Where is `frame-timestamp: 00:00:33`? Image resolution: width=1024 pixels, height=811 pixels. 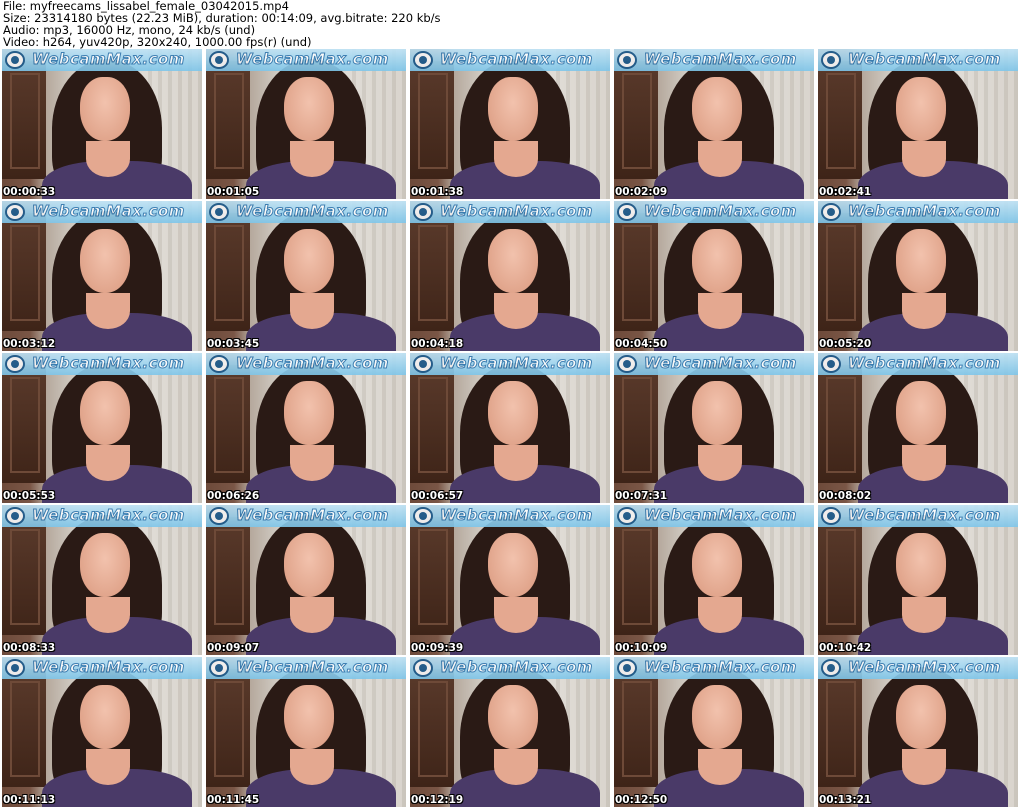
frame-timestamp: 00:00:33 is located at coordinates (29, 192).